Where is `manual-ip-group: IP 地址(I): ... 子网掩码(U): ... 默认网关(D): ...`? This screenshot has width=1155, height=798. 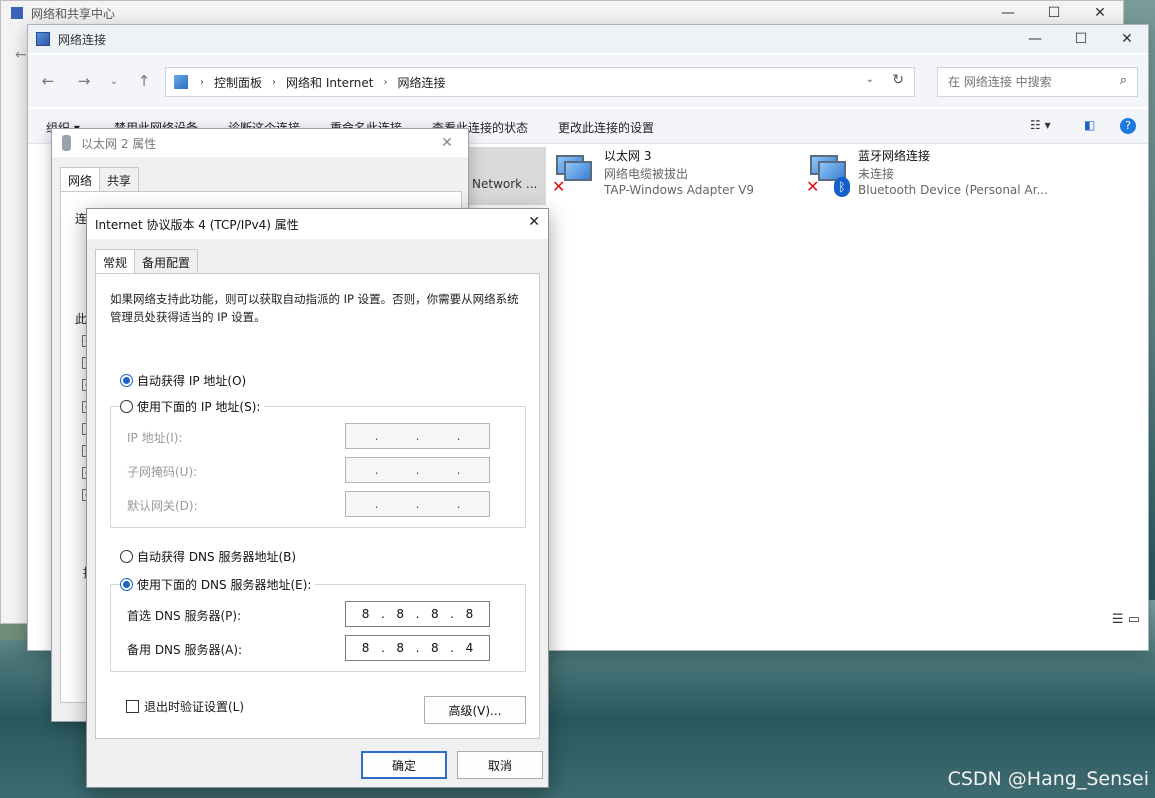 manual-ip-group: IP 地址(I): ... 子网掩码(U): ... 默认网关(D): ... is located at coordinates (318, 467).